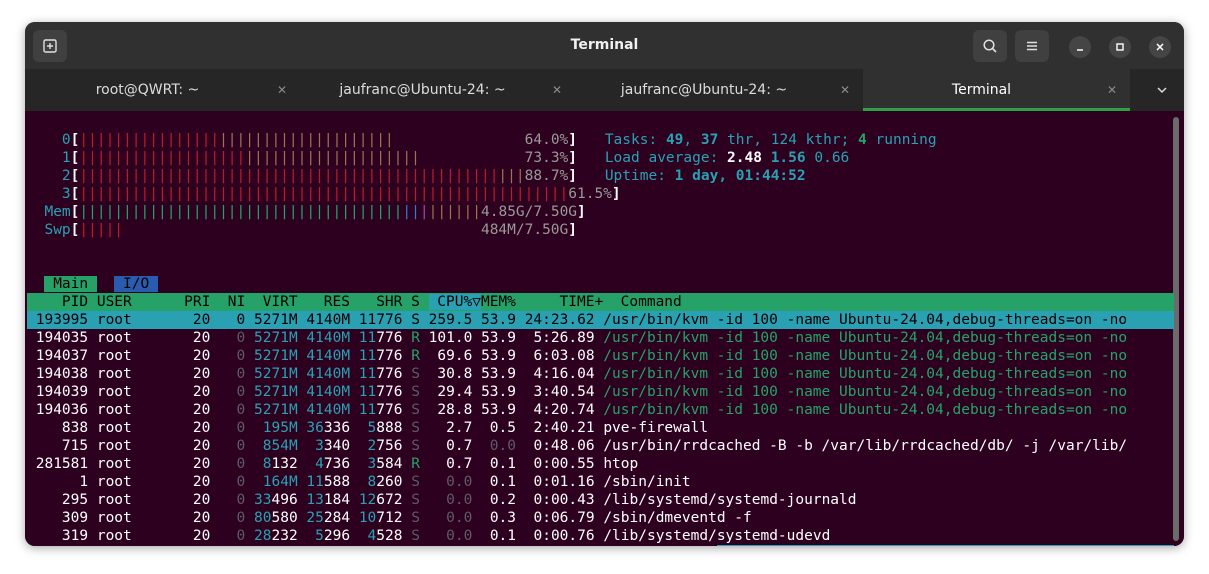 The image size is (1209, 574). Describe the element at coordinates (337, 536) in the screenshot. I see `res-memory: 296` at that location.